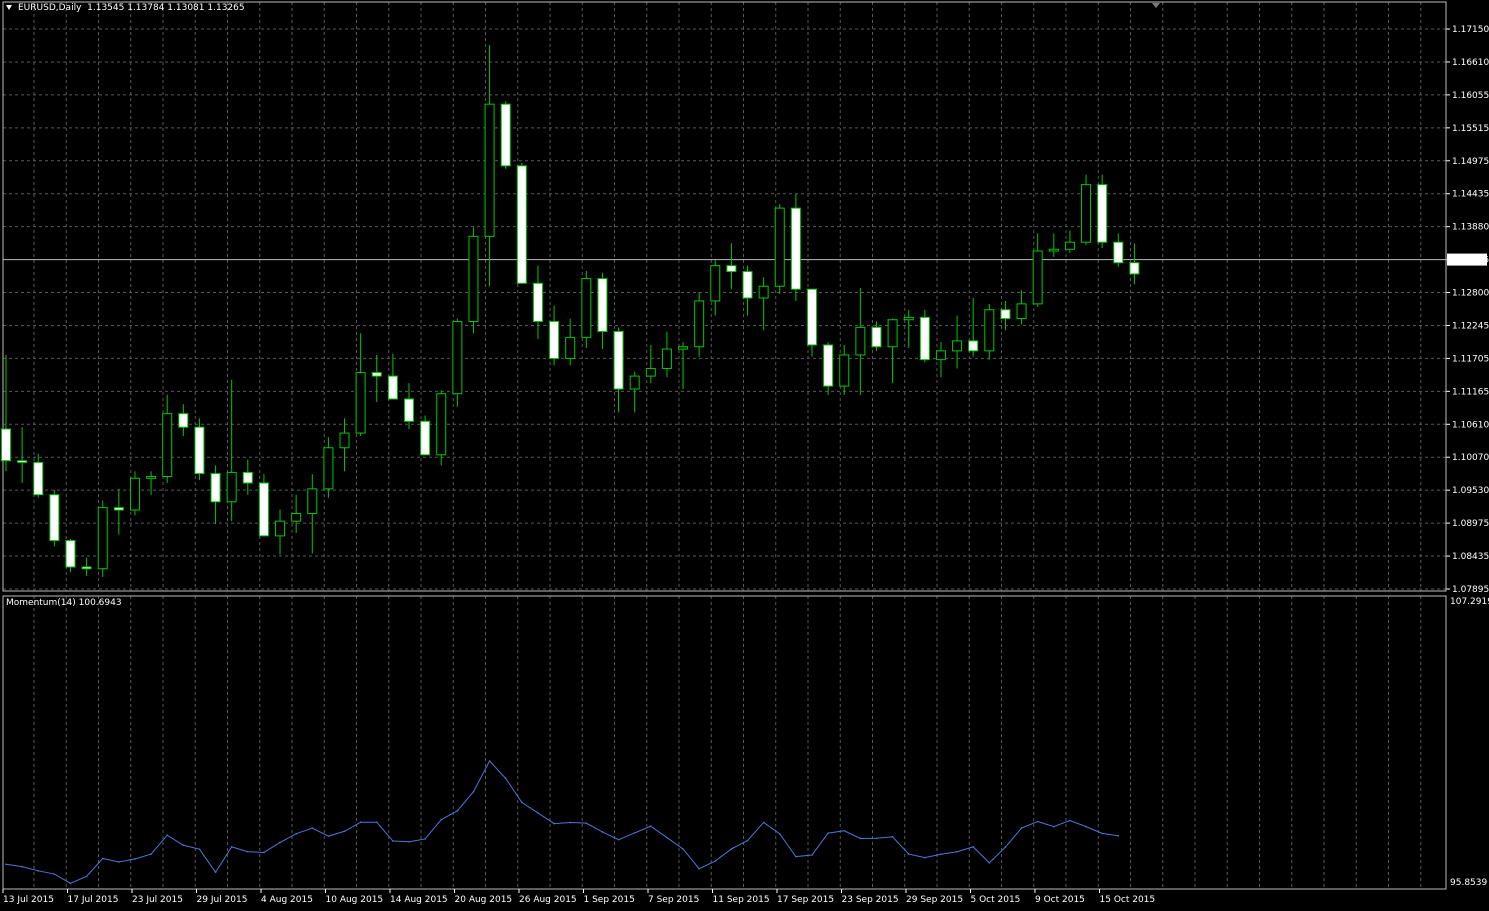 The image size is (1489, 911). I want to click on price-axis-label: 1.08435, so click(1470, 557).